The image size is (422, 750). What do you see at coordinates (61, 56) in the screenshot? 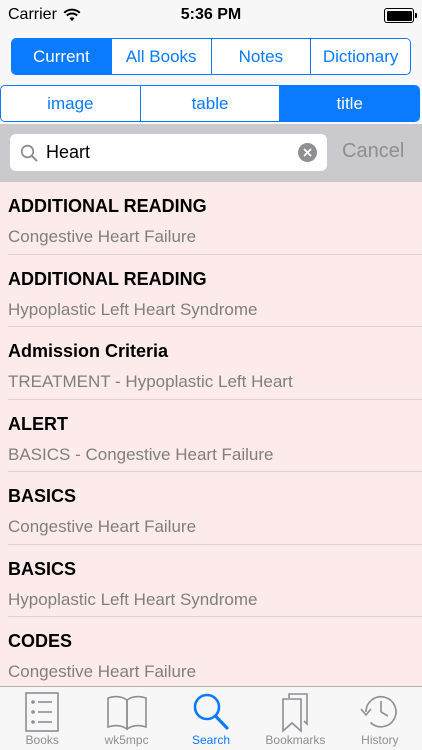
I see `tab-current: Current` at bounding box center [61, 56].